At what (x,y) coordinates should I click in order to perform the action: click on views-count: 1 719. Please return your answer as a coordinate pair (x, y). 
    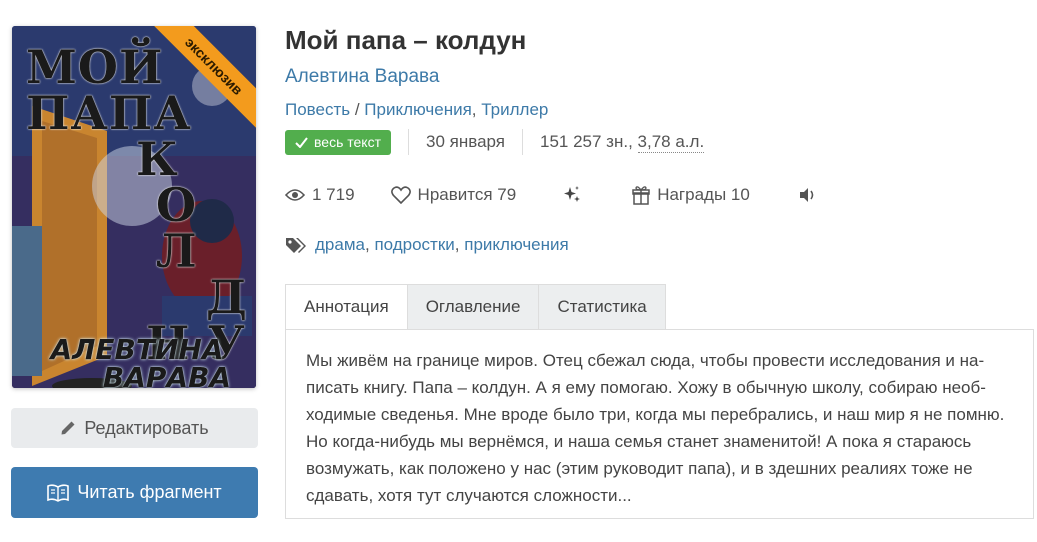
    Looking at the image, I should click on (333, 194).